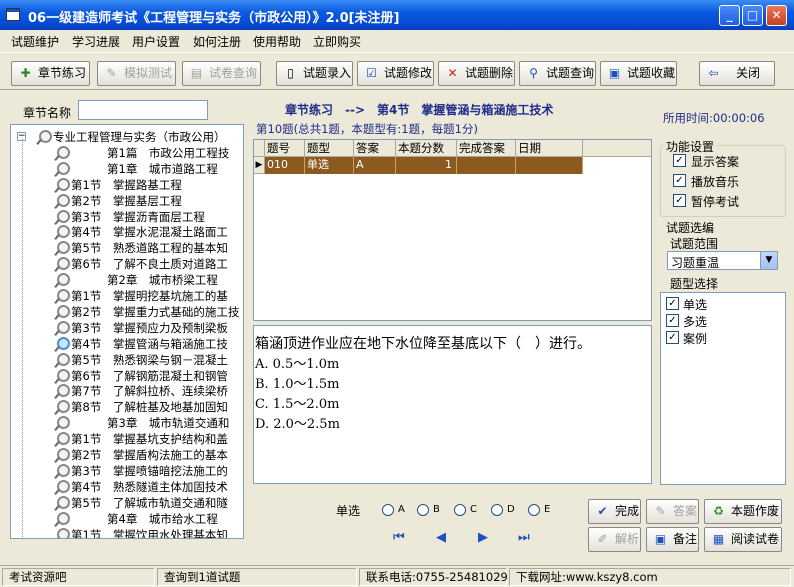  I want to click on menu-help: 使用帮助, so click(277, 41).